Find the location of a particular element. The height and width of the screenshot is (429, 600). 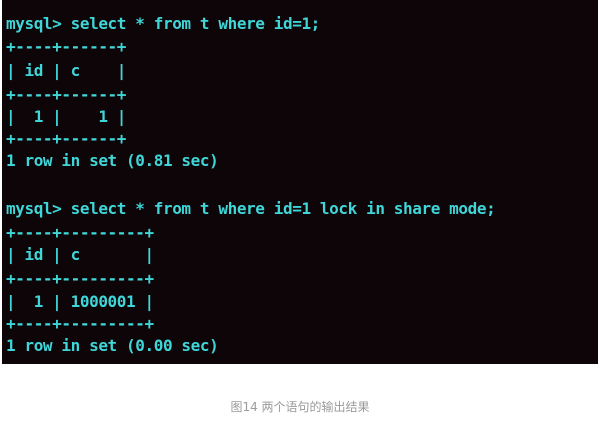

query-1-prompt: mysql> select * from t where id=1; is located at coordinates (163, 23).